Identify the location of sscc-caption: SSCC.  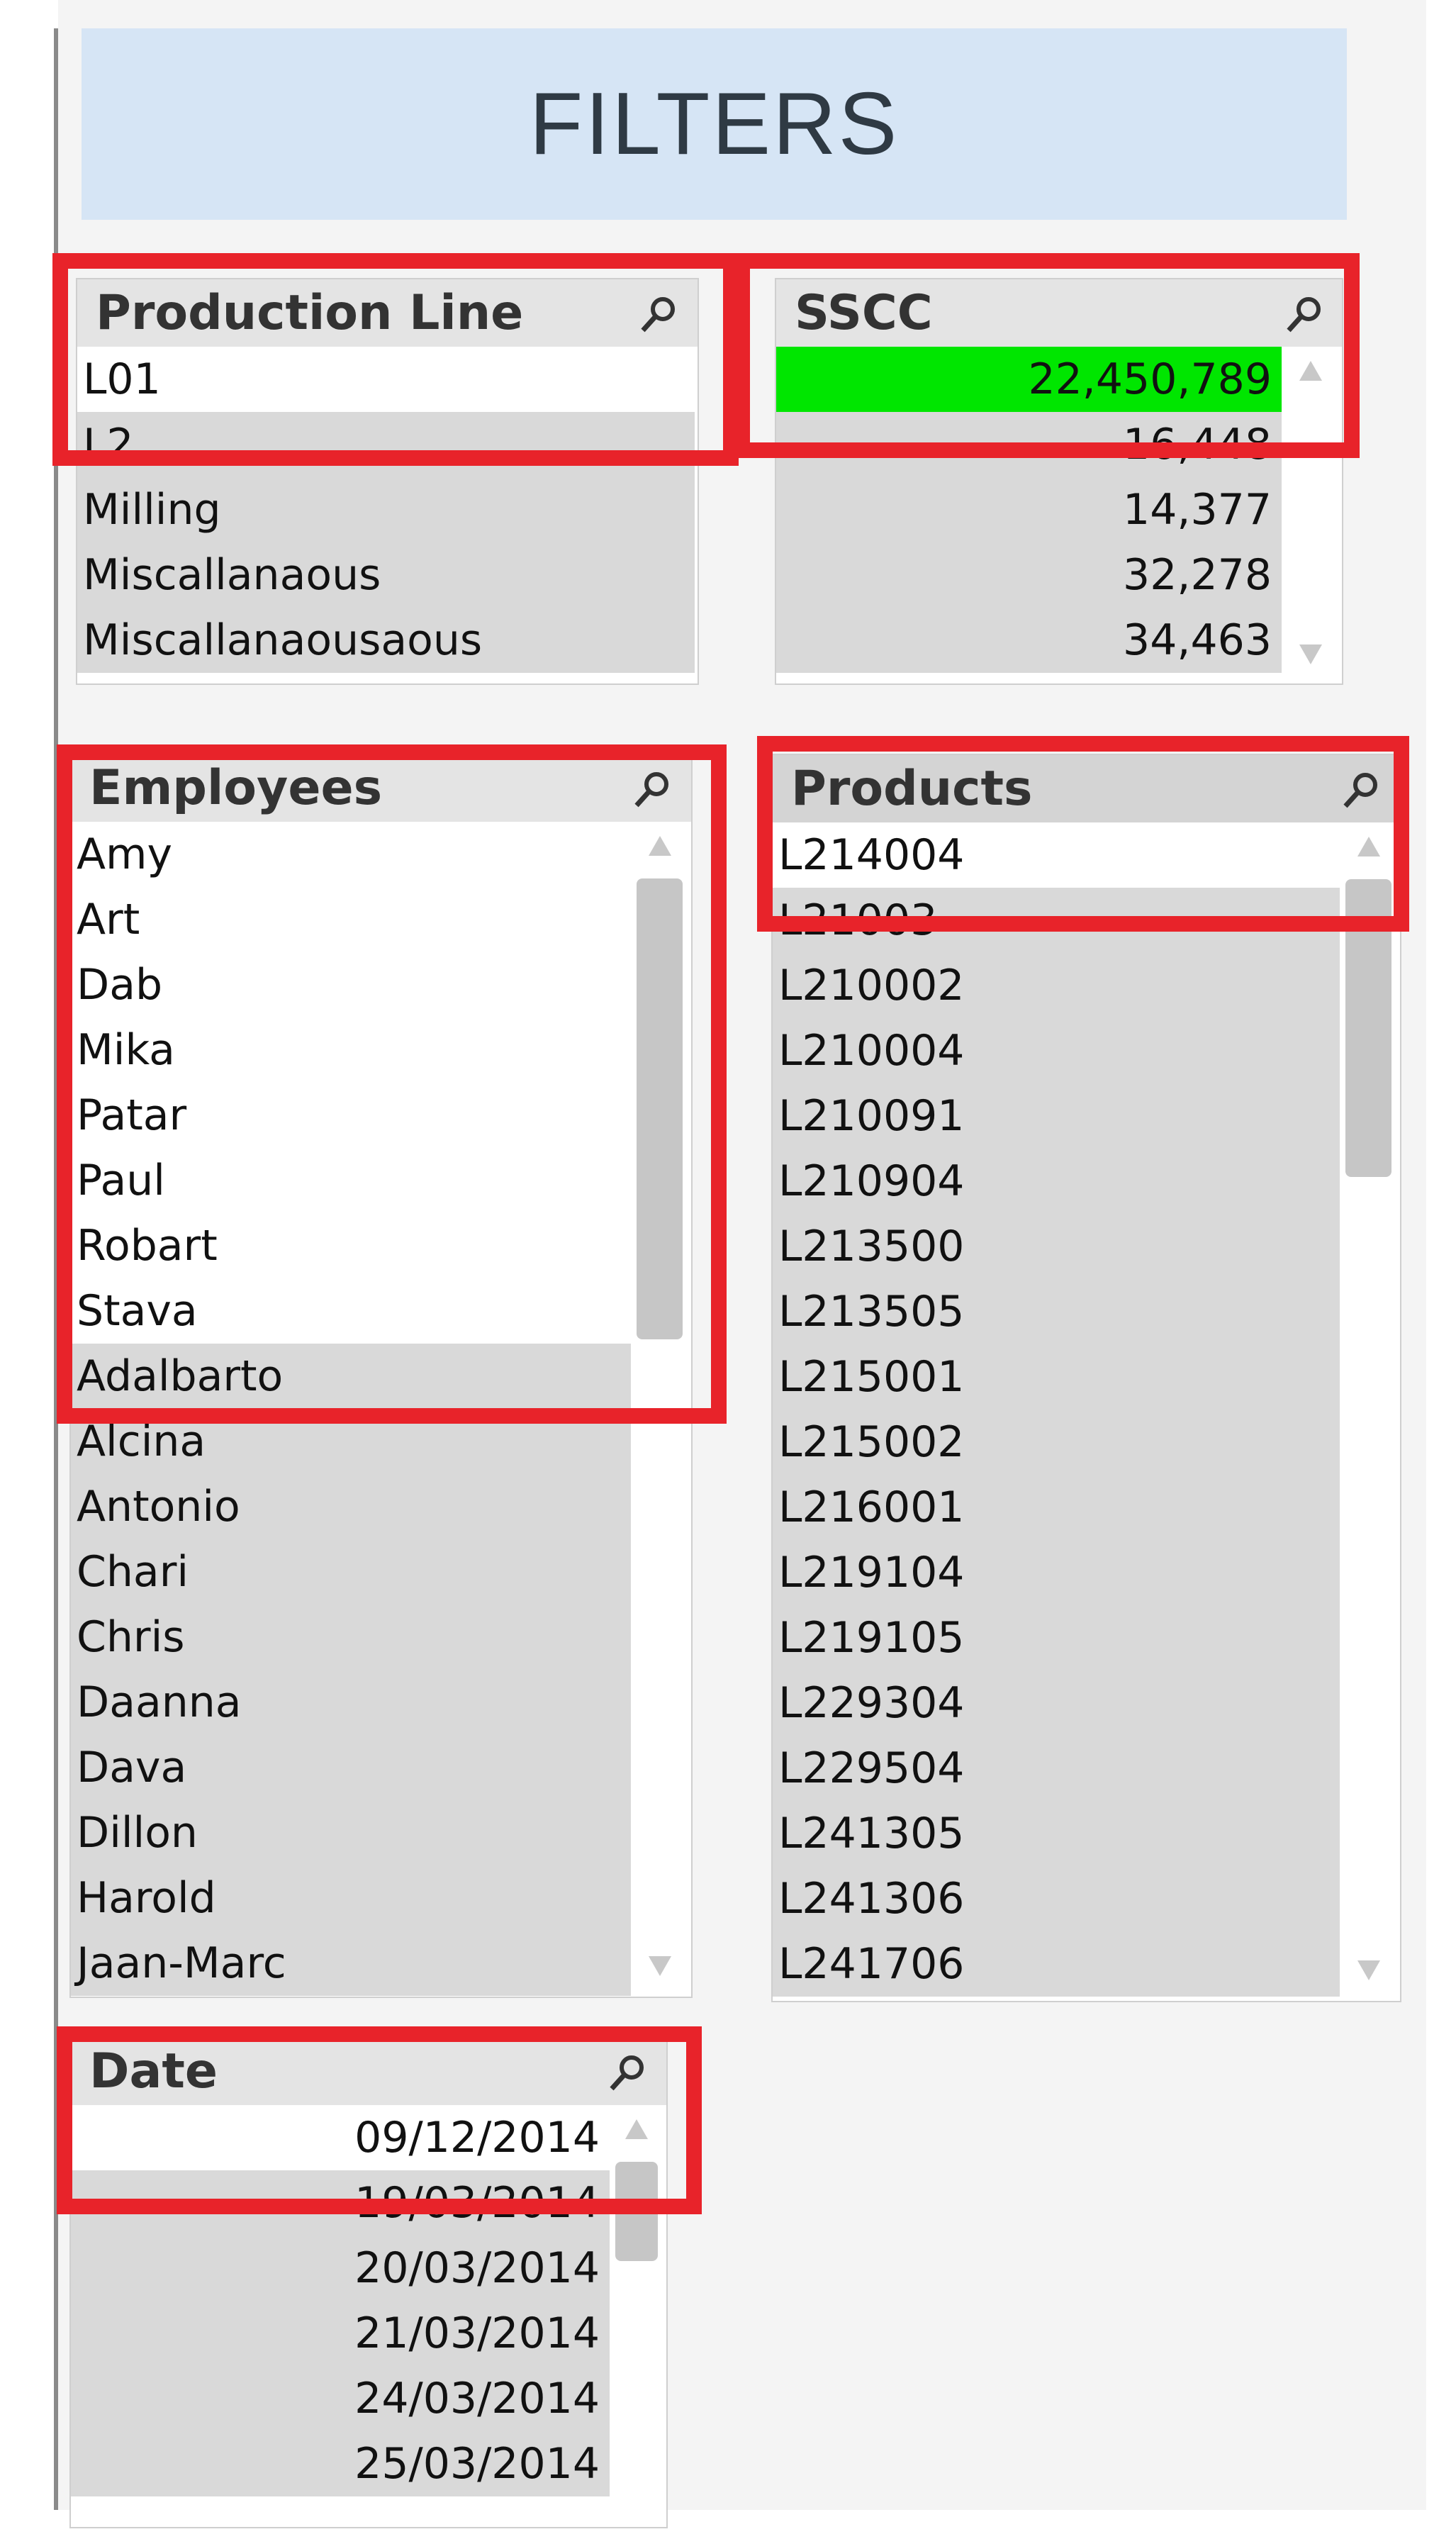
(1059, 313).